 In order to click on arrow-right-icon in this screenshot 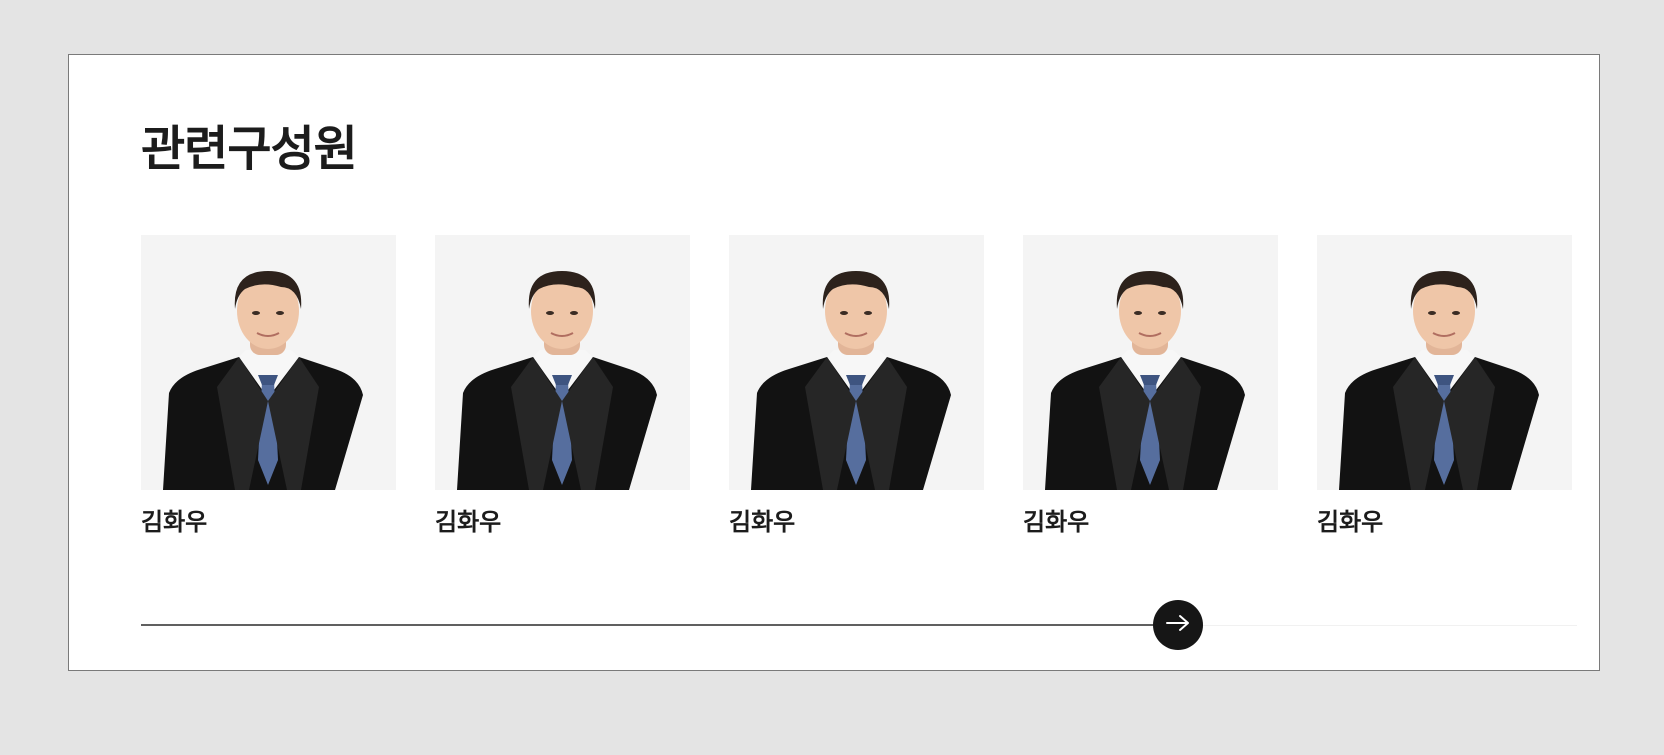, I will do `click(1178, 625)`.